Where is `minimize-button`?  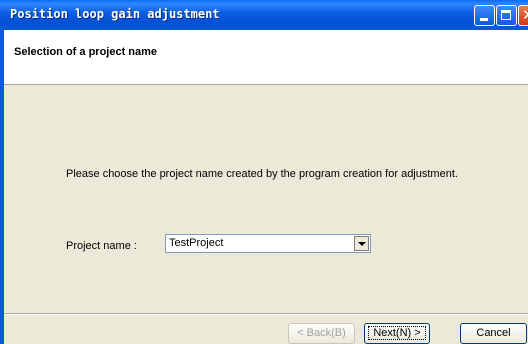 minimize-button is located at coordinates (484, 15).